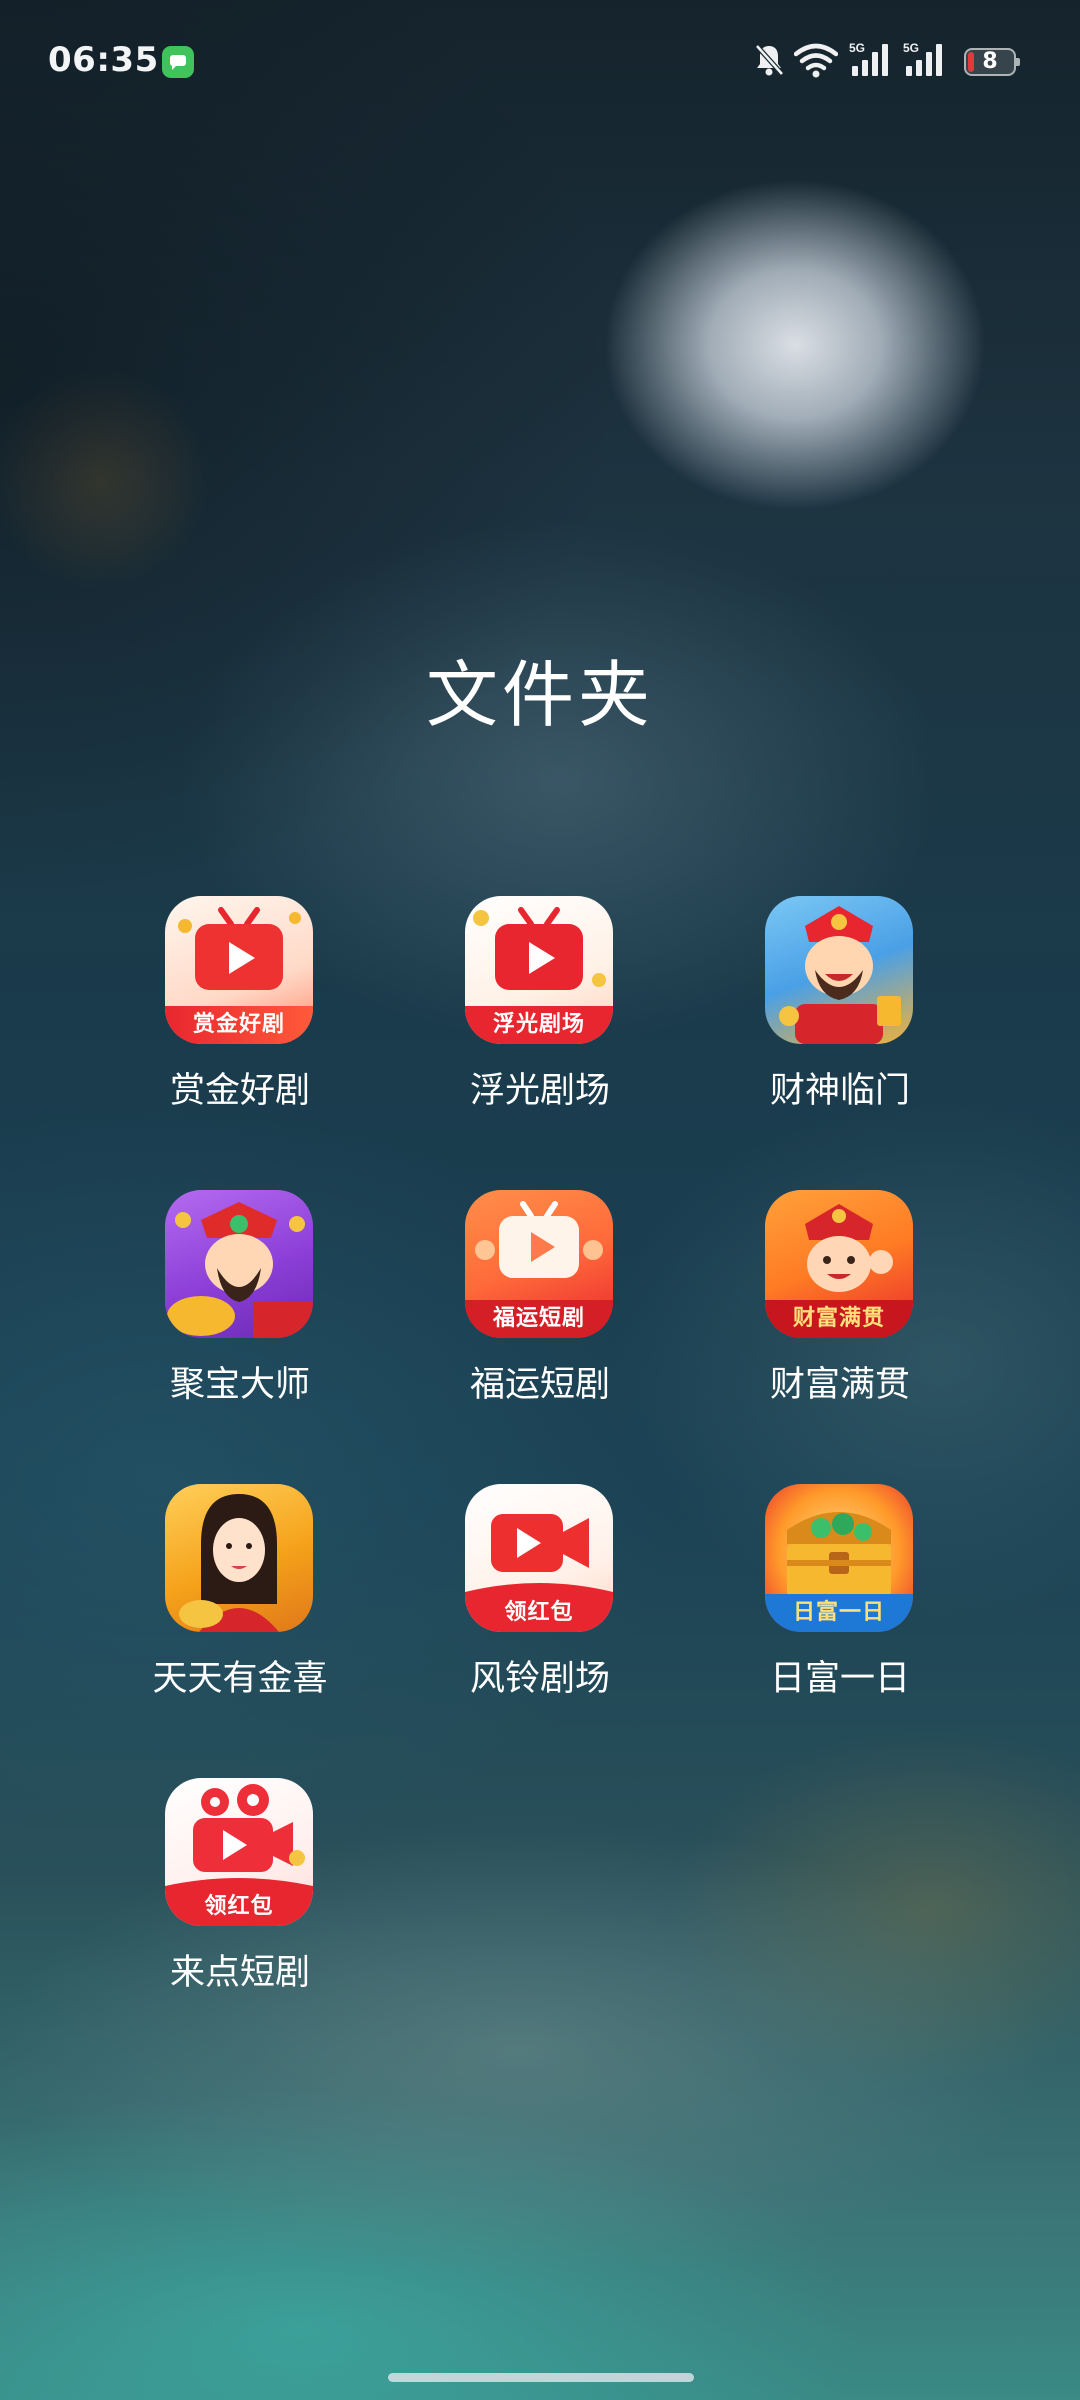 The width and height of the screenshot is (1080, 2400). I want to click on app-laidian-duanju: 领红包 来点短剧, so click(240, 1903).